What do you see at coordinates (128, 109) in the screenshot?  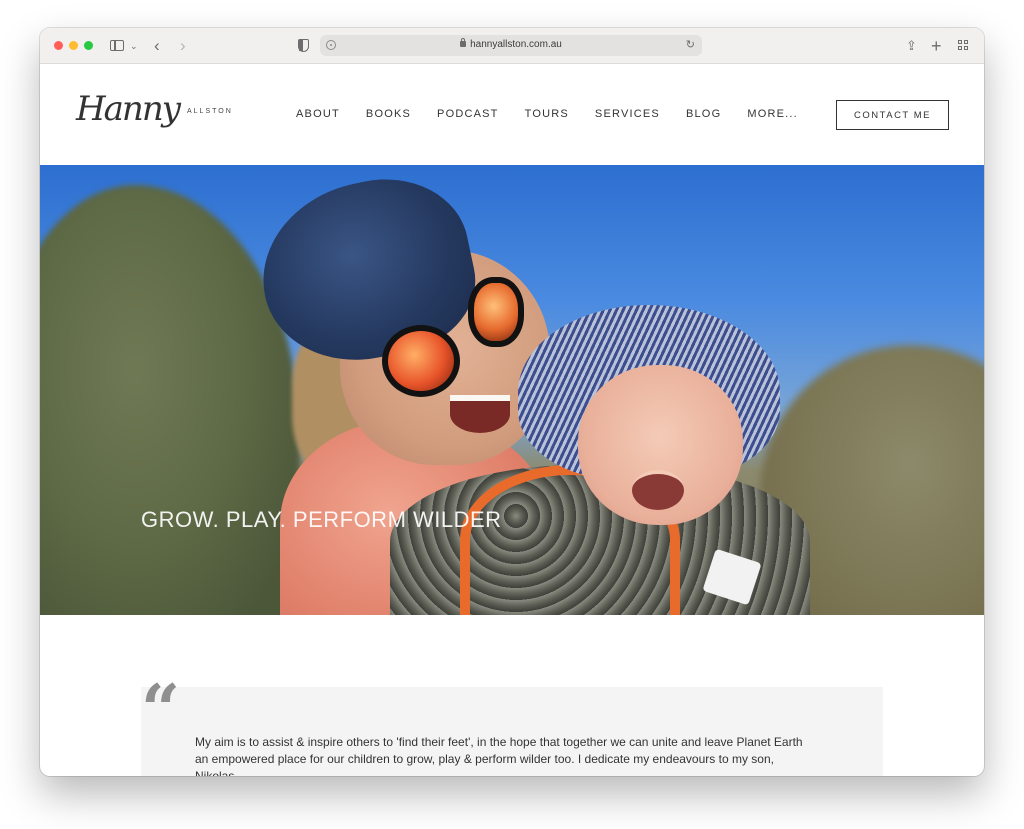 I see `logo-script: Hanny` at bounding box center [128, 109].